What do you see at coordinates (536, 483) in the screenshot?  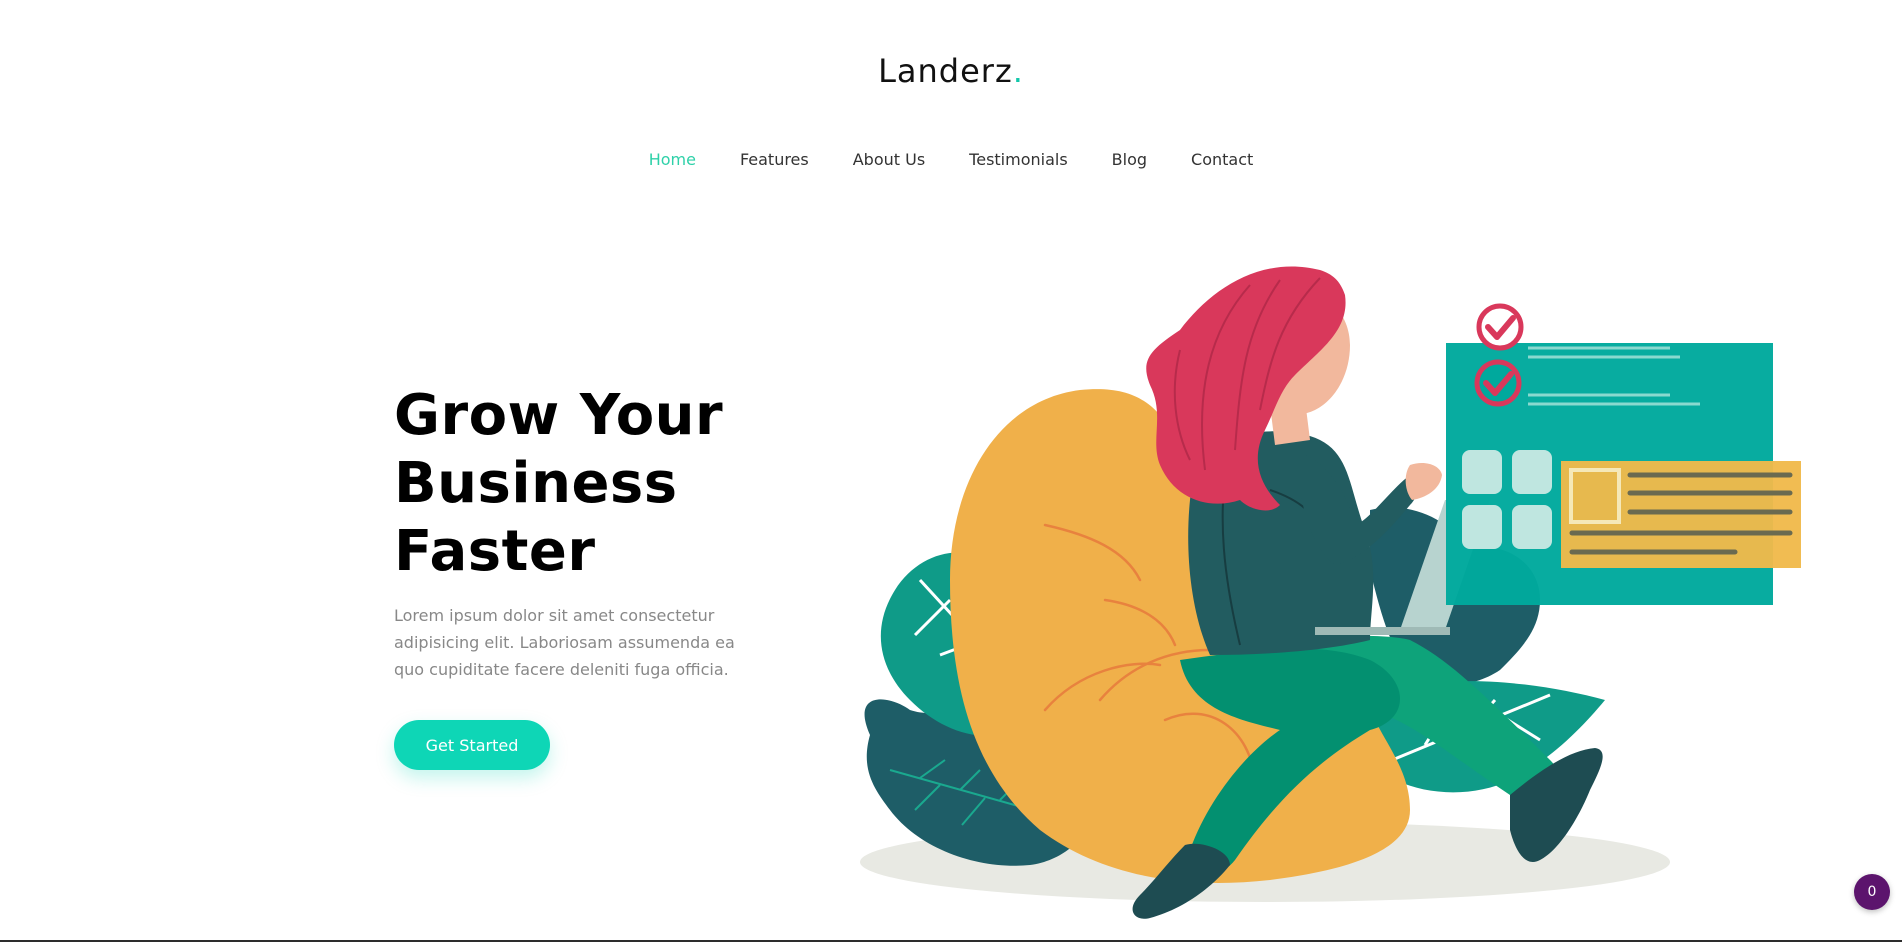 I see `hero-title-line: Business` at bounding box center [536, 483].